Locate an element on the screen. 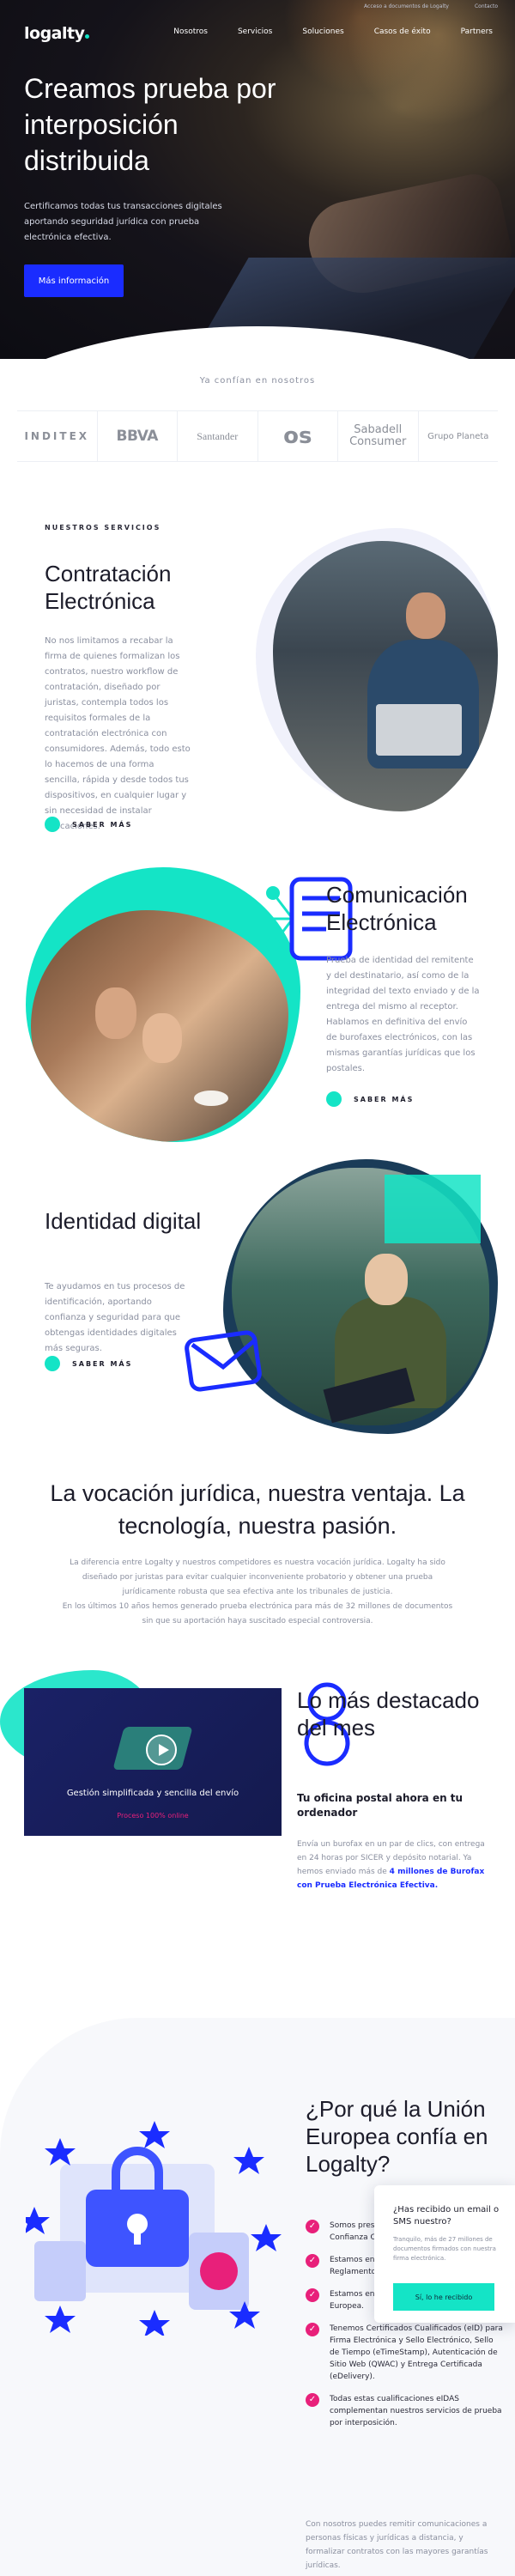 The image size is (515, 2576). trust-title: Ya confían en nosotros is located at coordinates (257, 381).